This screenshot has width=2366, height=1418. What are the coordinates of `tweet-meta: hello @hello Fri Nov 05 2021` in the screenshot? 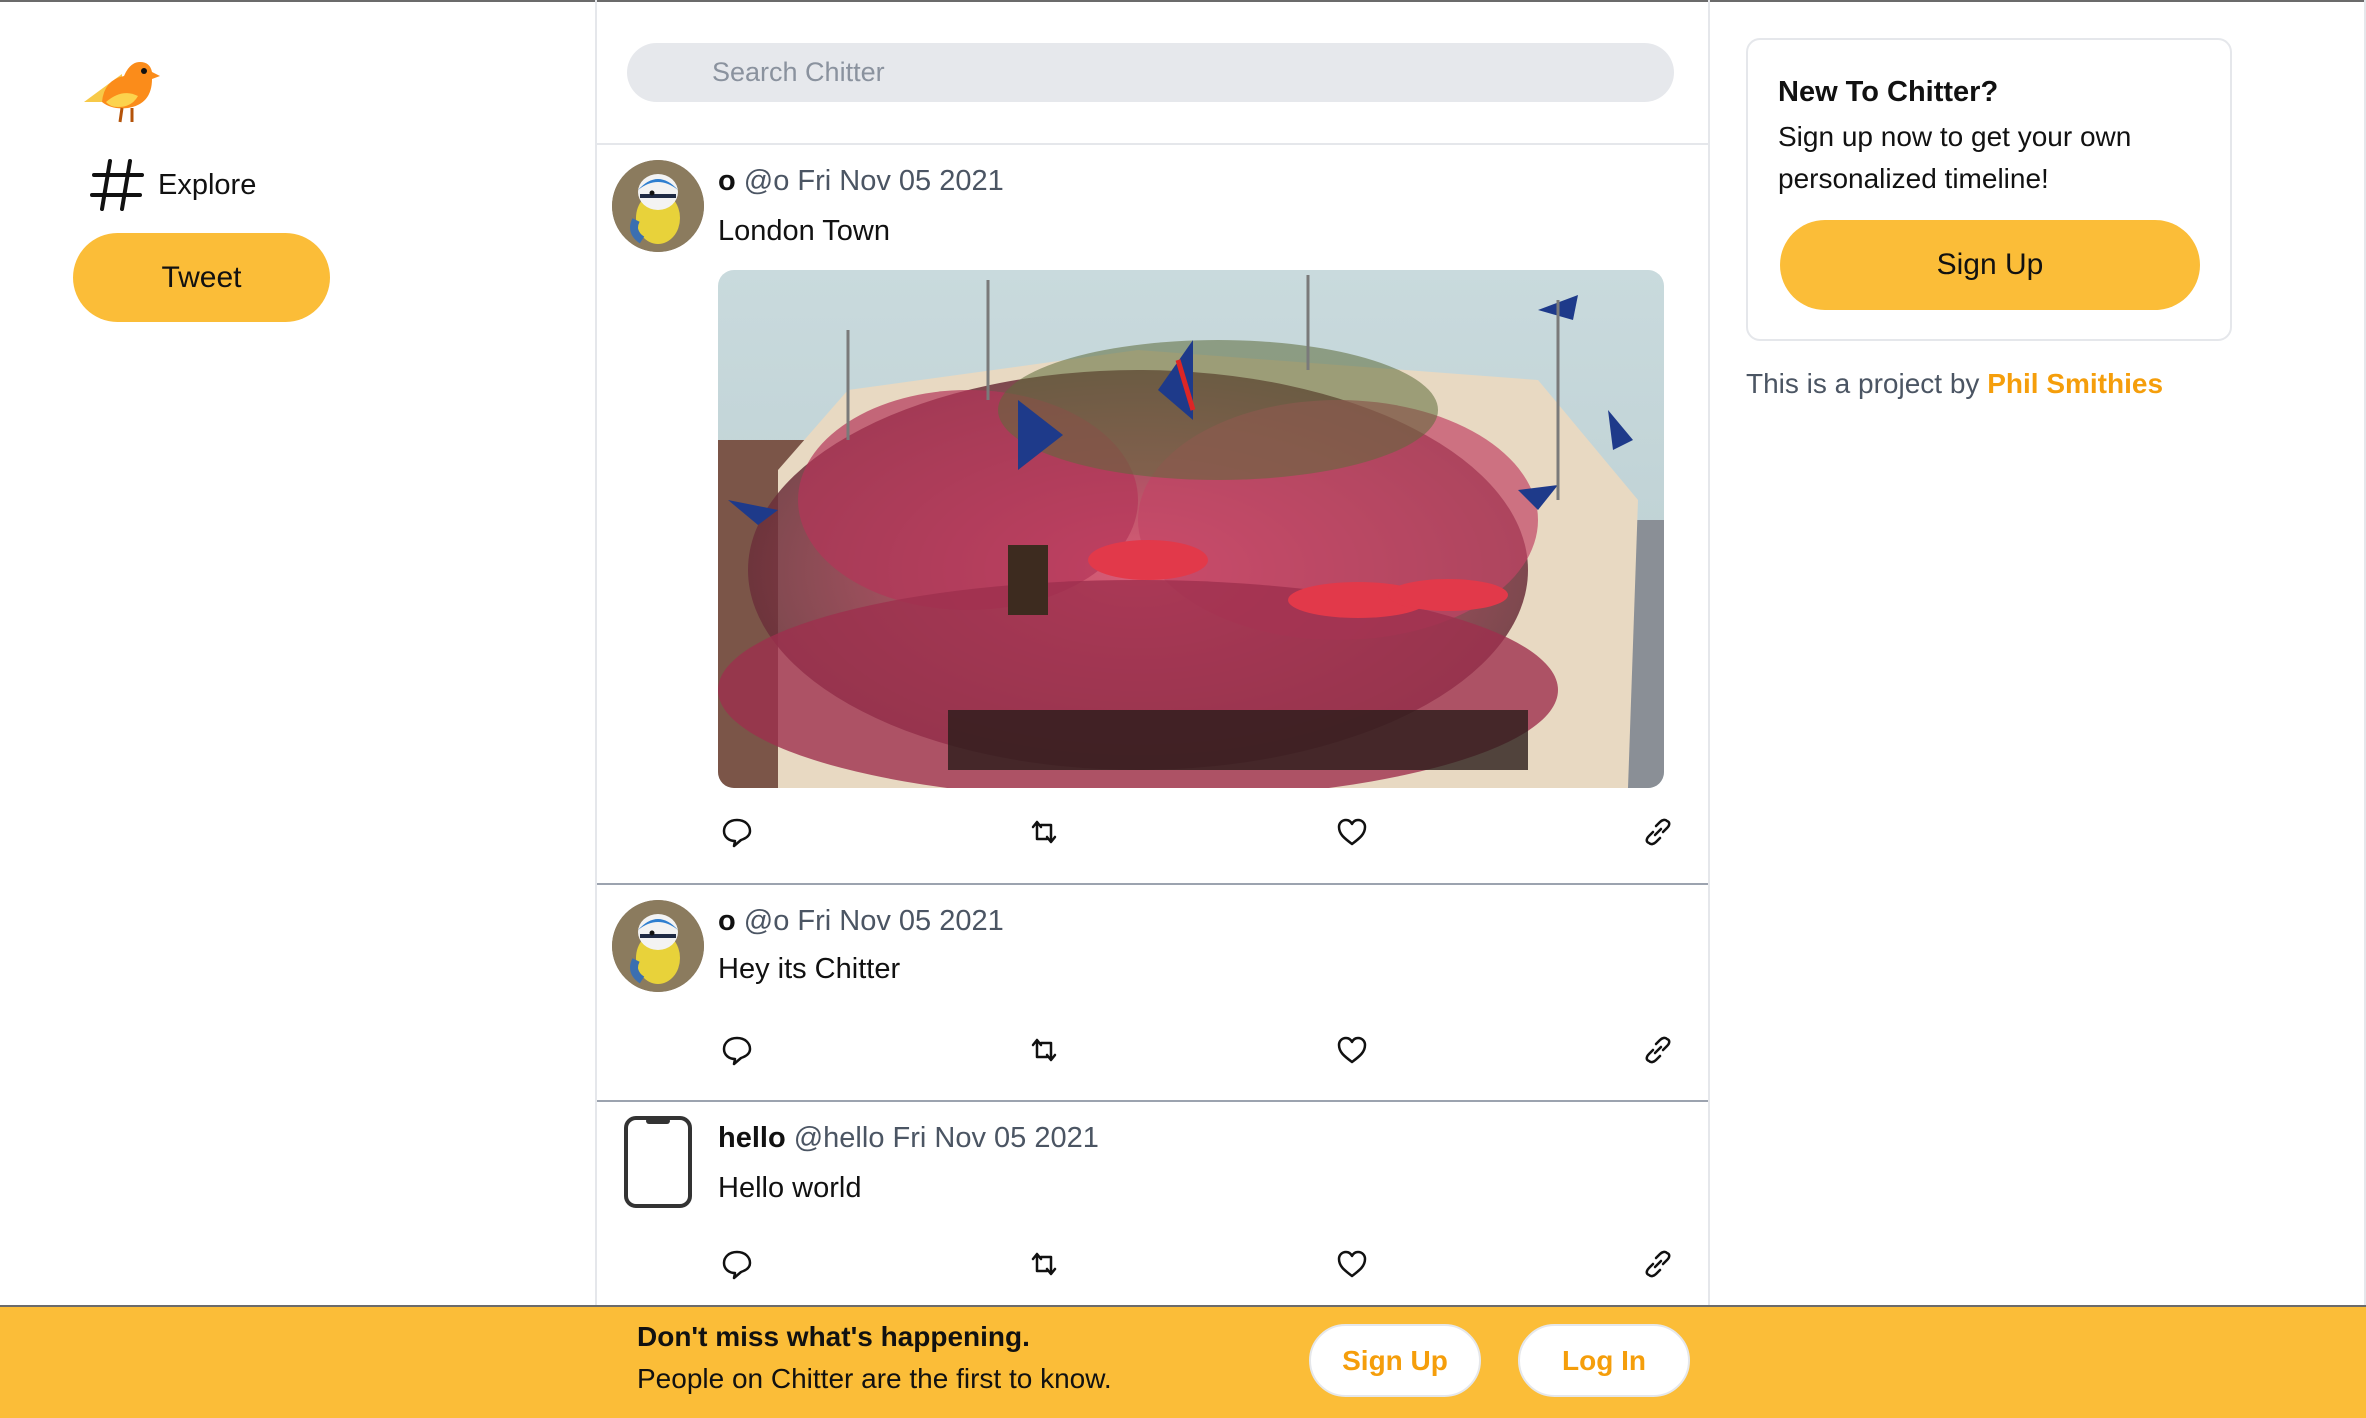 It's located at (908, 1138).